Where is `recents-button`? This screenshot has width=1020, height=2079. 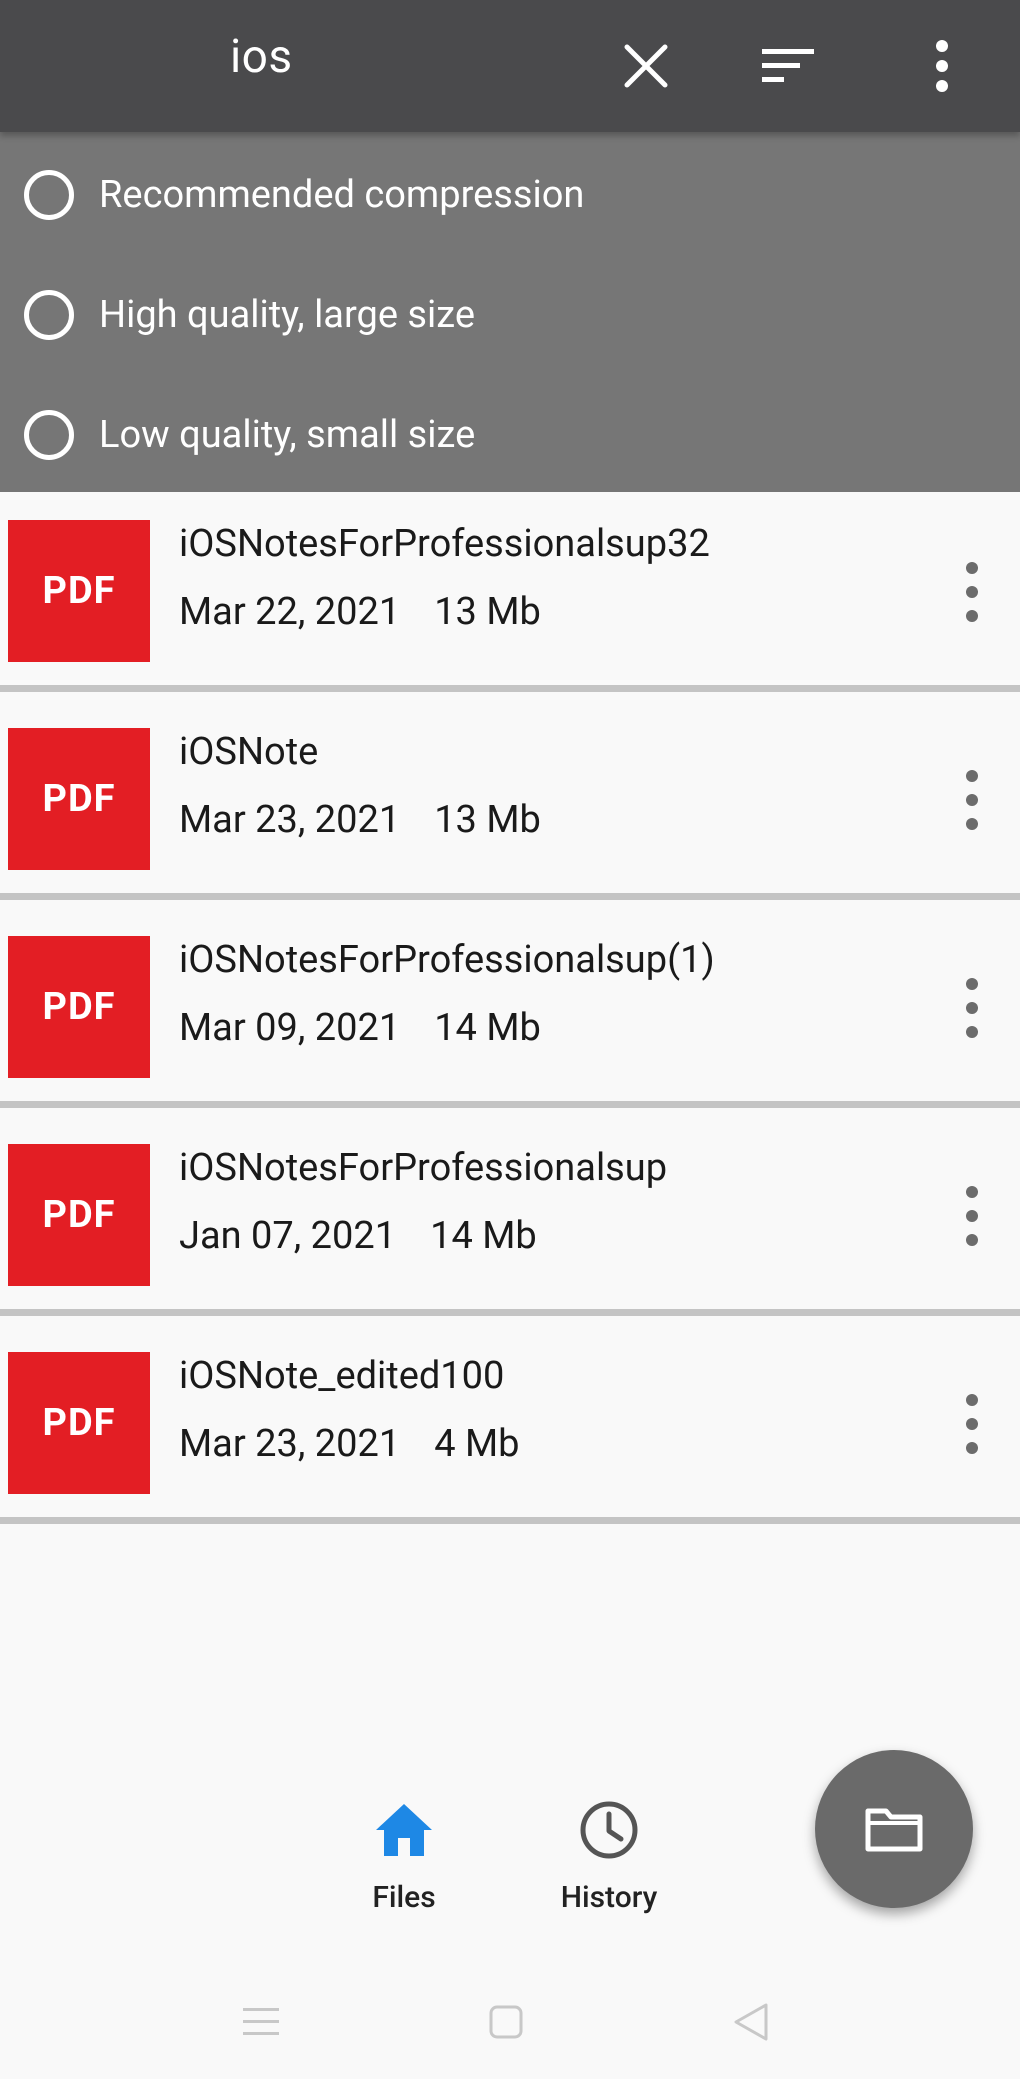 recents-button is located at coordinates (261, 2022).